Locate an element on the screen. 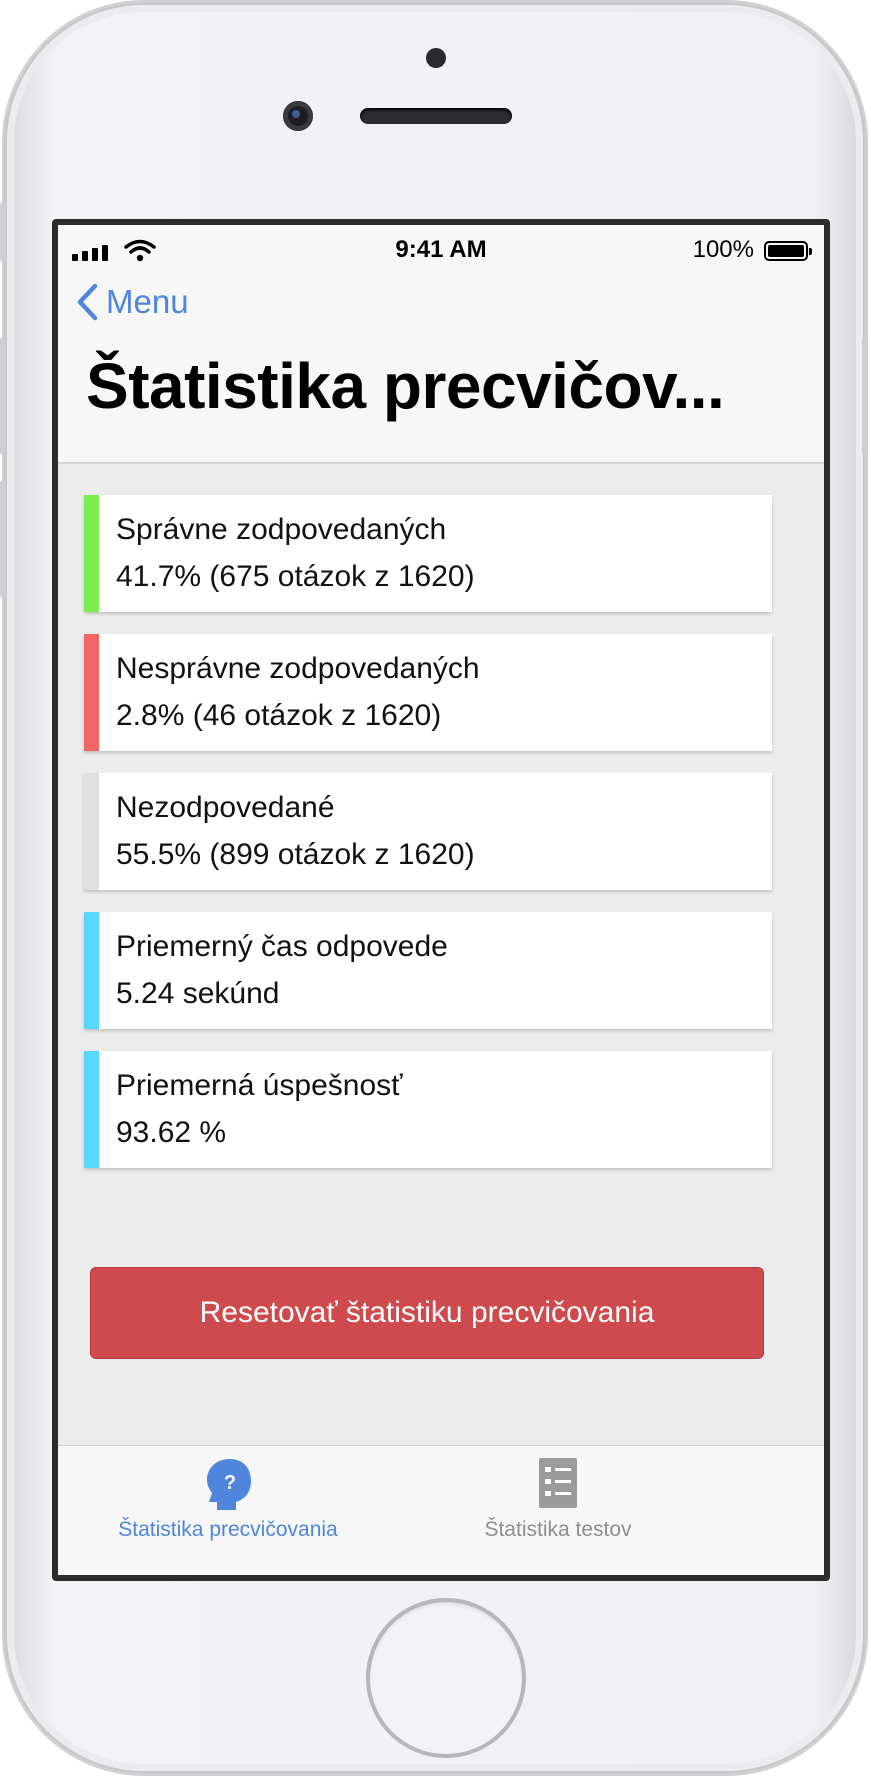 The height and width of the screenshot is (1776, 871). power-button is located at coordinates (865, 396).